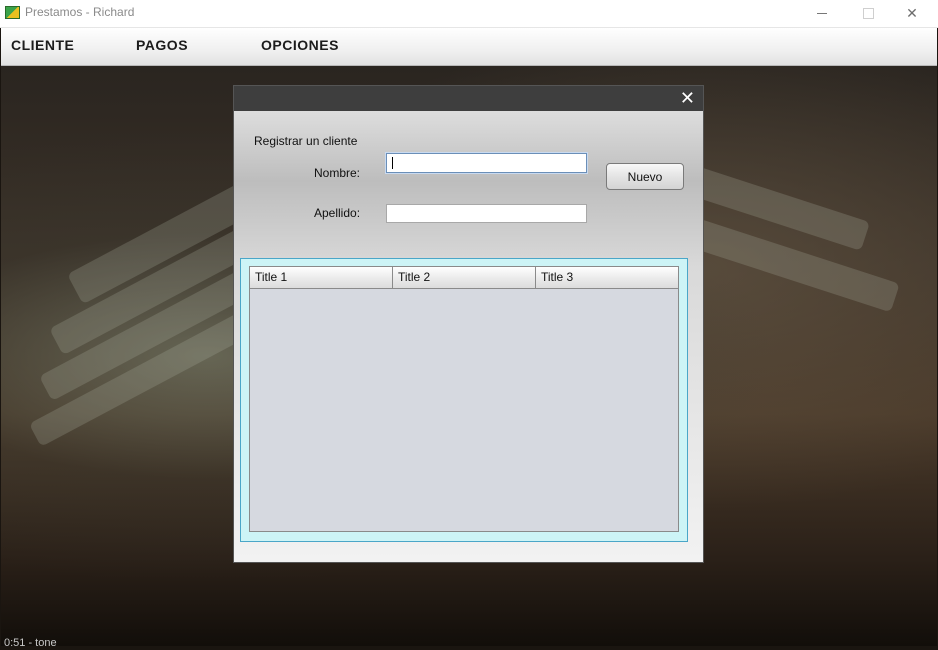  I want to click on window-titlebar: Prestamos - Richard ✕, so click(469, 14).